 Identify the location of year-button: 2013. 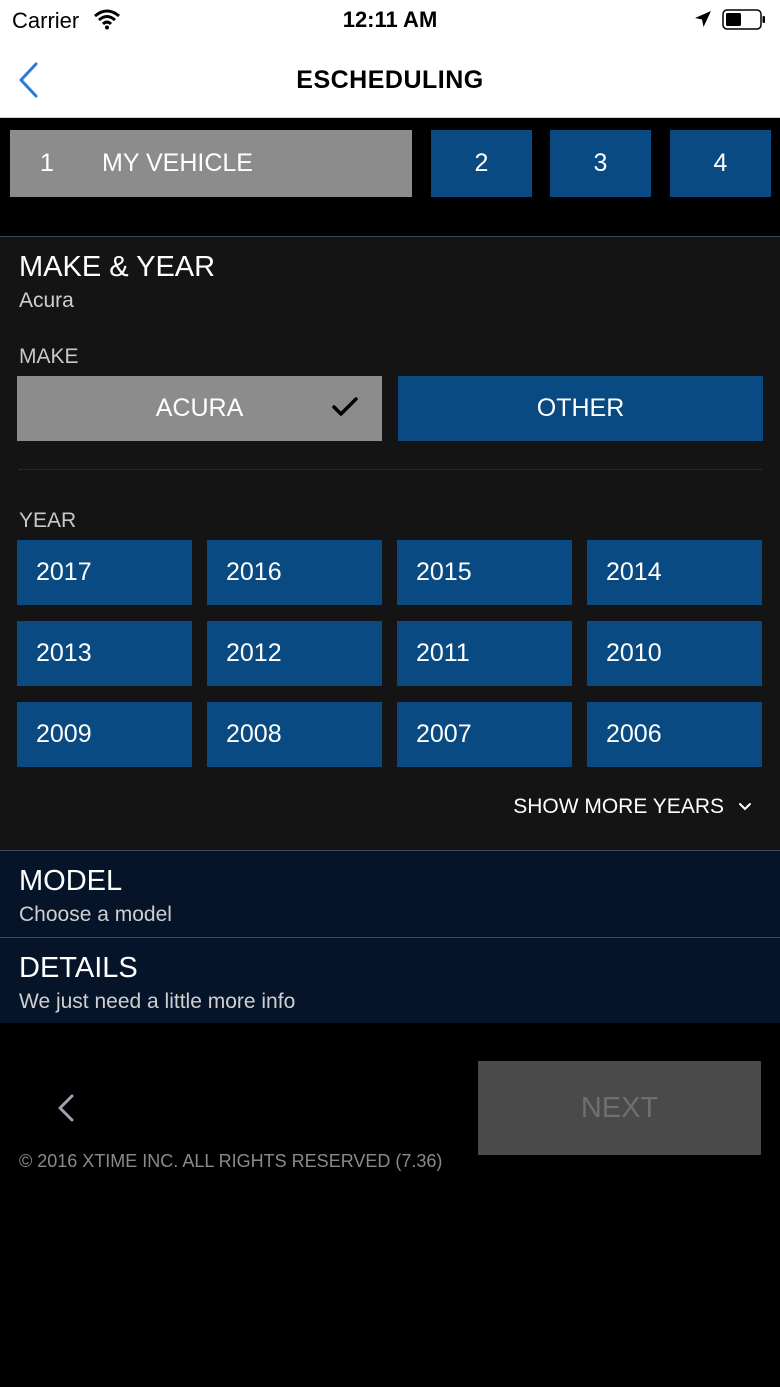
(104, 653).